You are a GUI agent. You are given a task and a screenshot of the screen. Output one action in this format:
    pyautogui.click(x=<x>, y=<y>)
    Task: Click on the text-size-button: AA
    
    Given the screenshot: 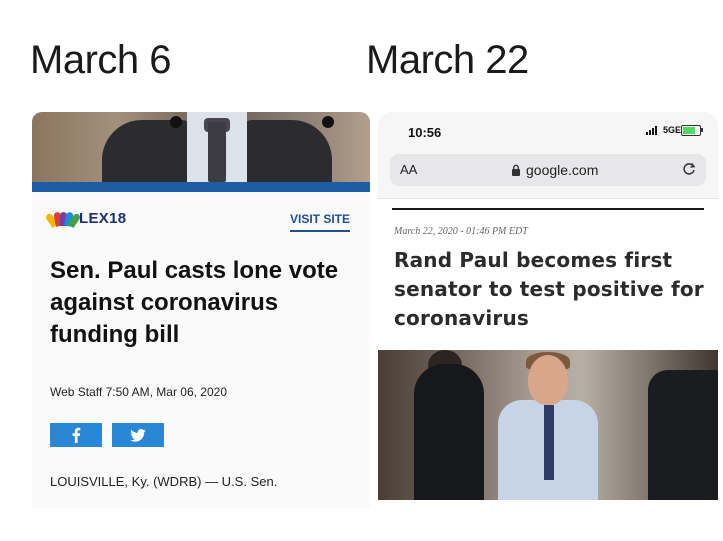 What is the action you would take?
    pyautogui.click(x=408, y=169)
    